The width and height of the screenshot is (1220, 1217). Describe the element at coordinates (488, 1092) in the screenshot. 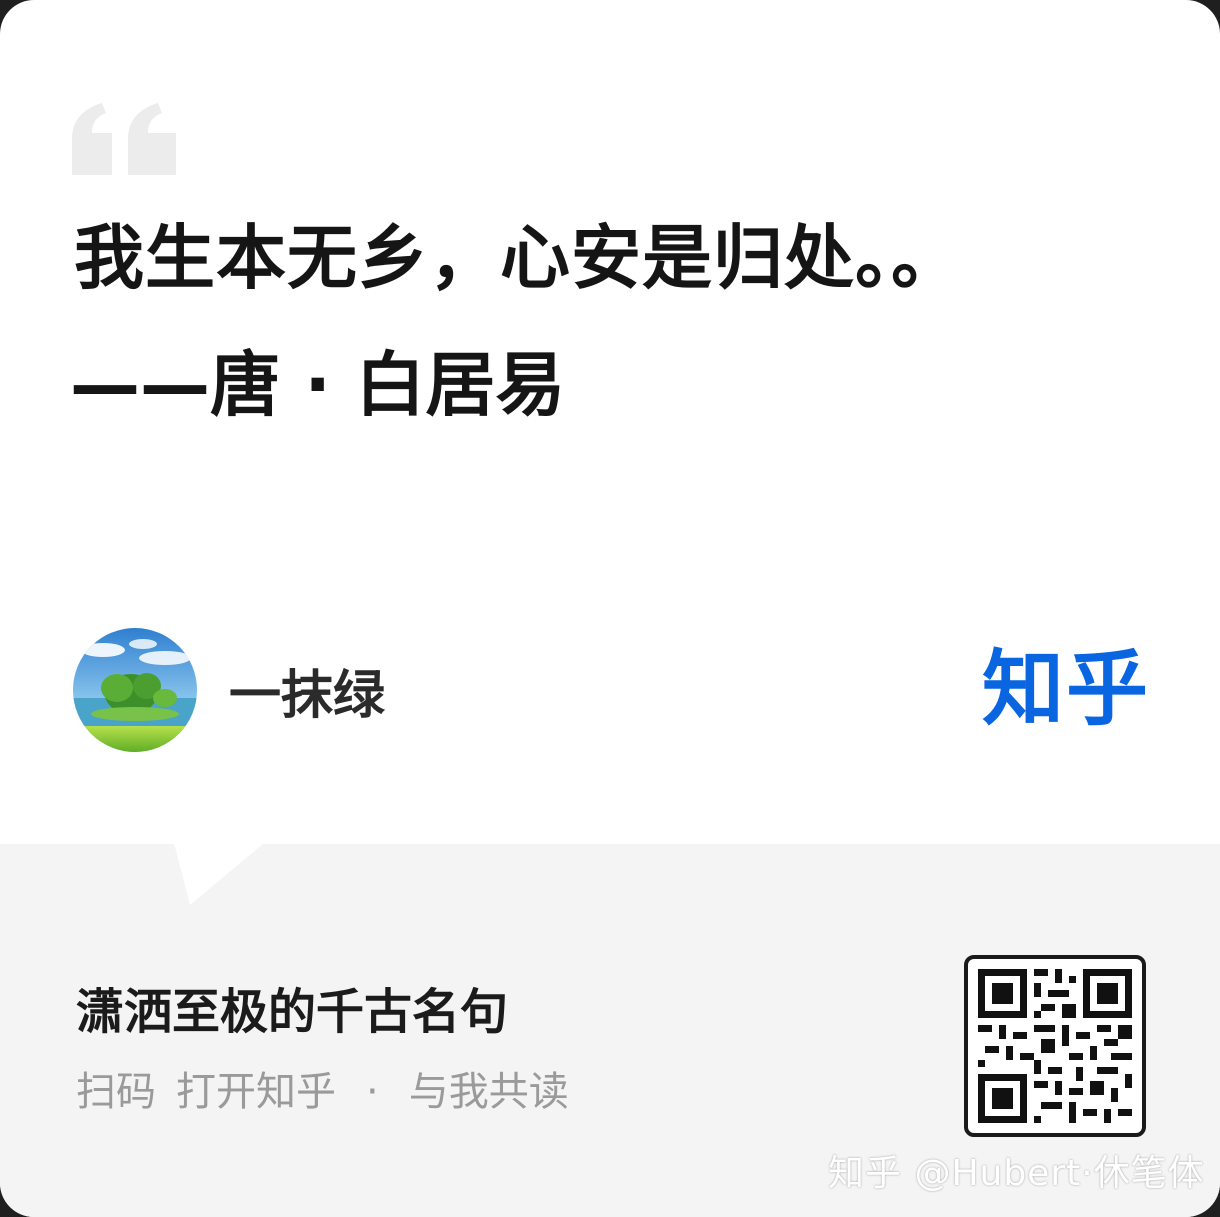

I see `cta-read: 与我共读` at that location.